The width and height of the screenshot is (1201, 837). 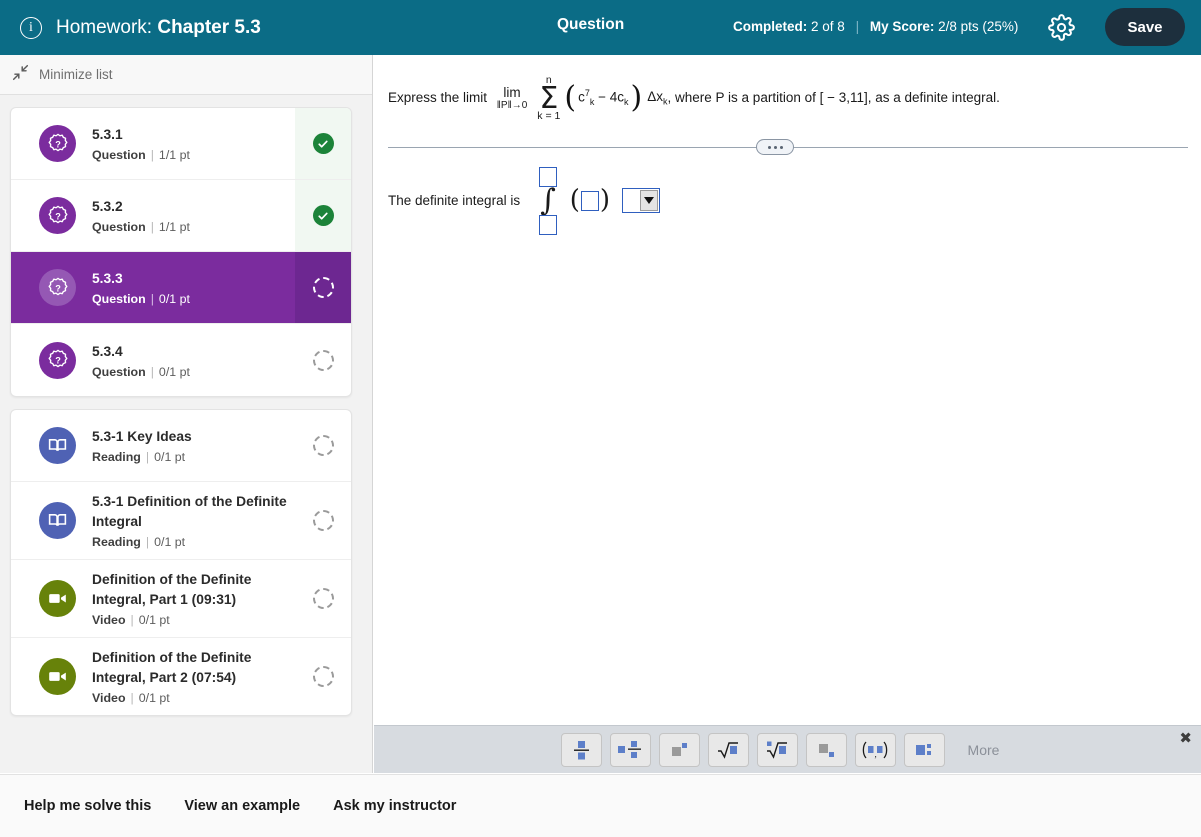 I want to click on summation: n Σ k = 1, so click(x=548, y=98).